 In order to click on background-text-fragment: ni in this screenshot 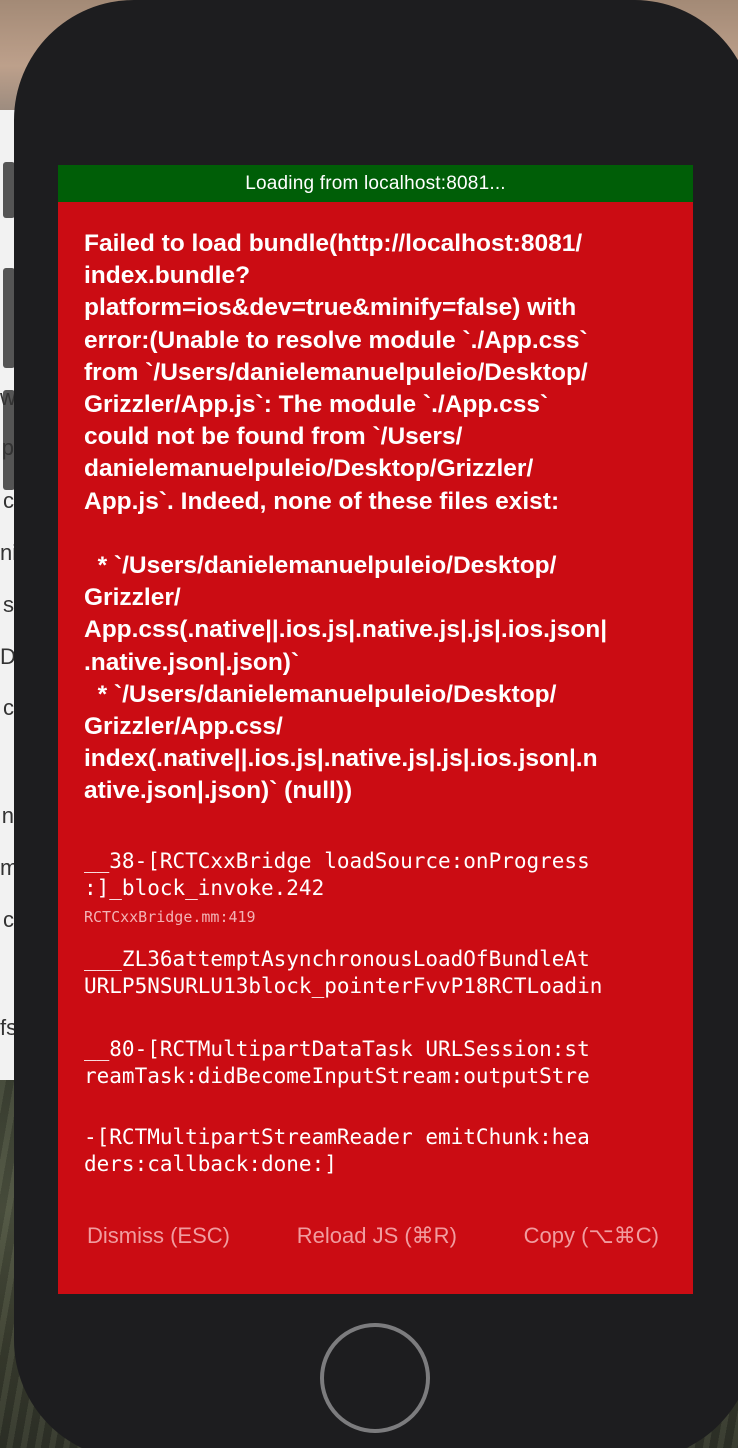, I will do `click(7, 552)`.